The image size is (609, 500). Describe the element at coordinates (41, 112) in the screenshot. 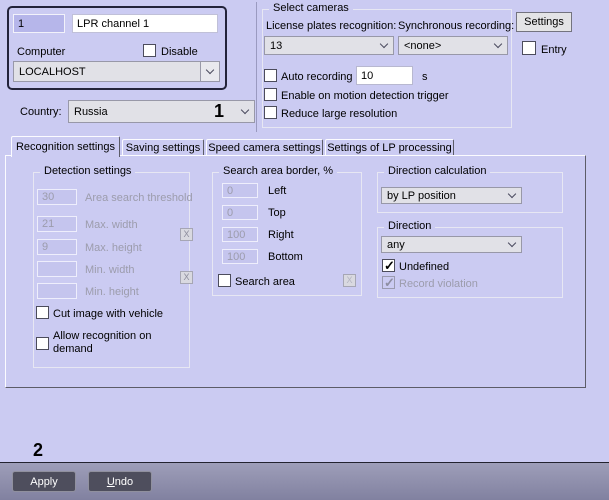

I see `country-label: Country:` at that location.